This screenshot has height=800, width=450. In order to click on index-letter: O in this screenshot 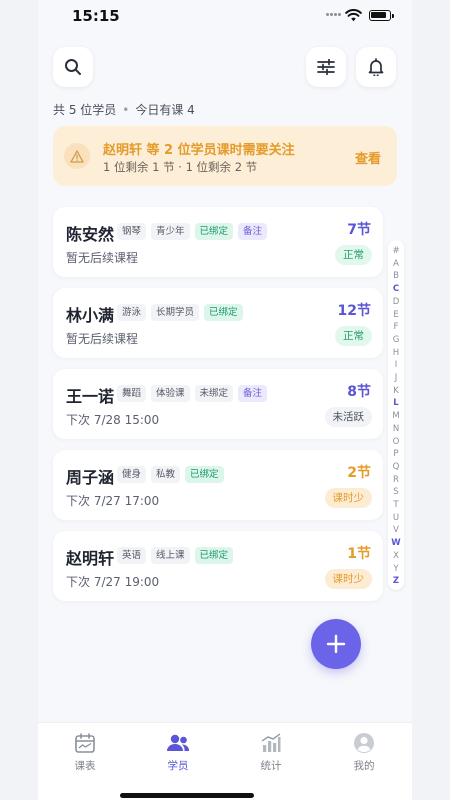, I will do `click(396, 442)`.